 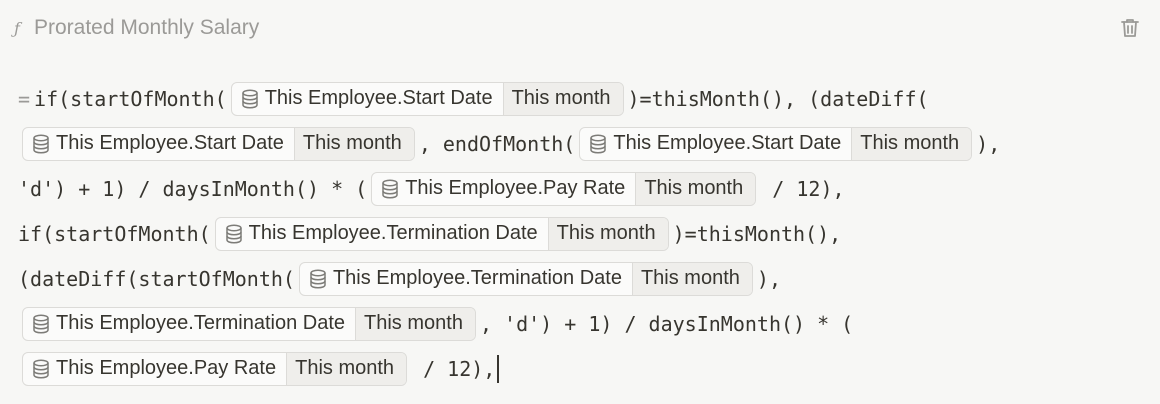 What do you see at coordinates (147, 27) in the screenshot?
I see `property-title: Prorated Monthly Salary` at bounding box center [147, 27].